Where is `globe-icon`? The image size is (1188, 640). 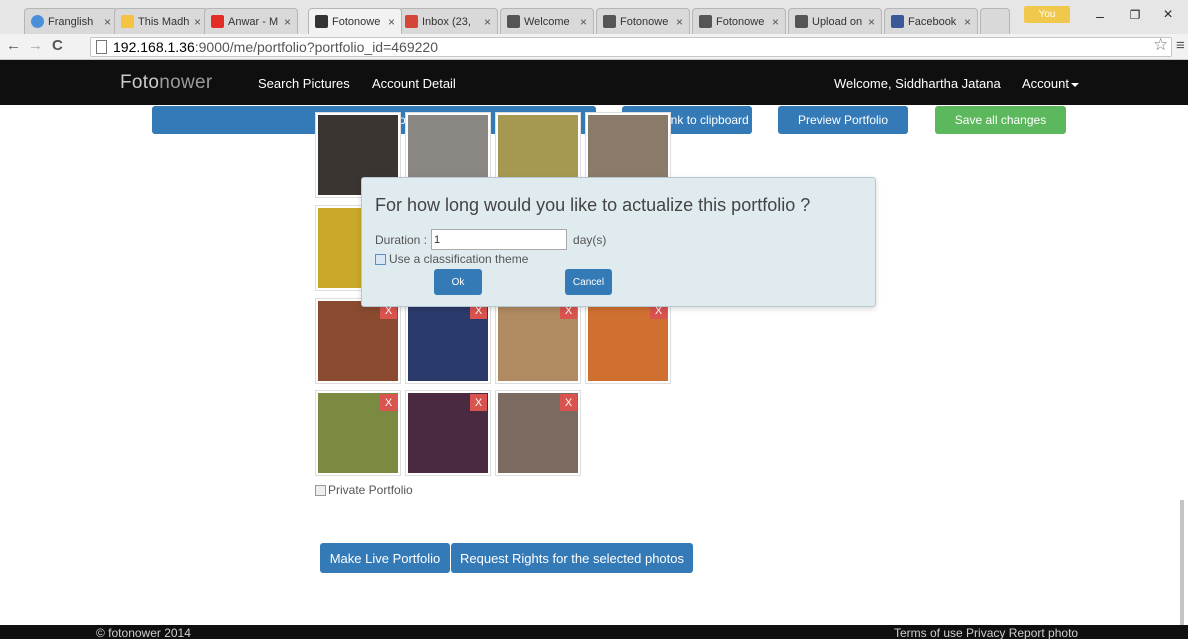 globe-icon is located at coordinates (37, 21).